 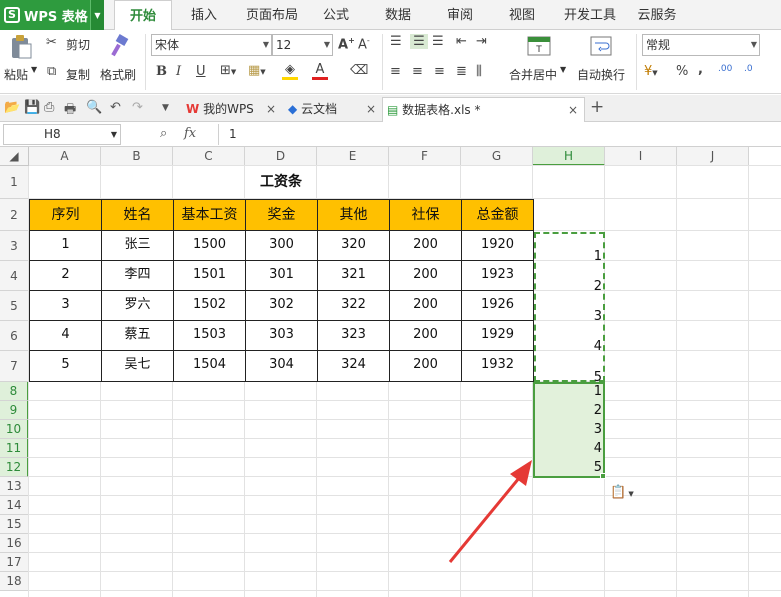 I want to click on table-cell: 1926, so click(x=497, y=305).